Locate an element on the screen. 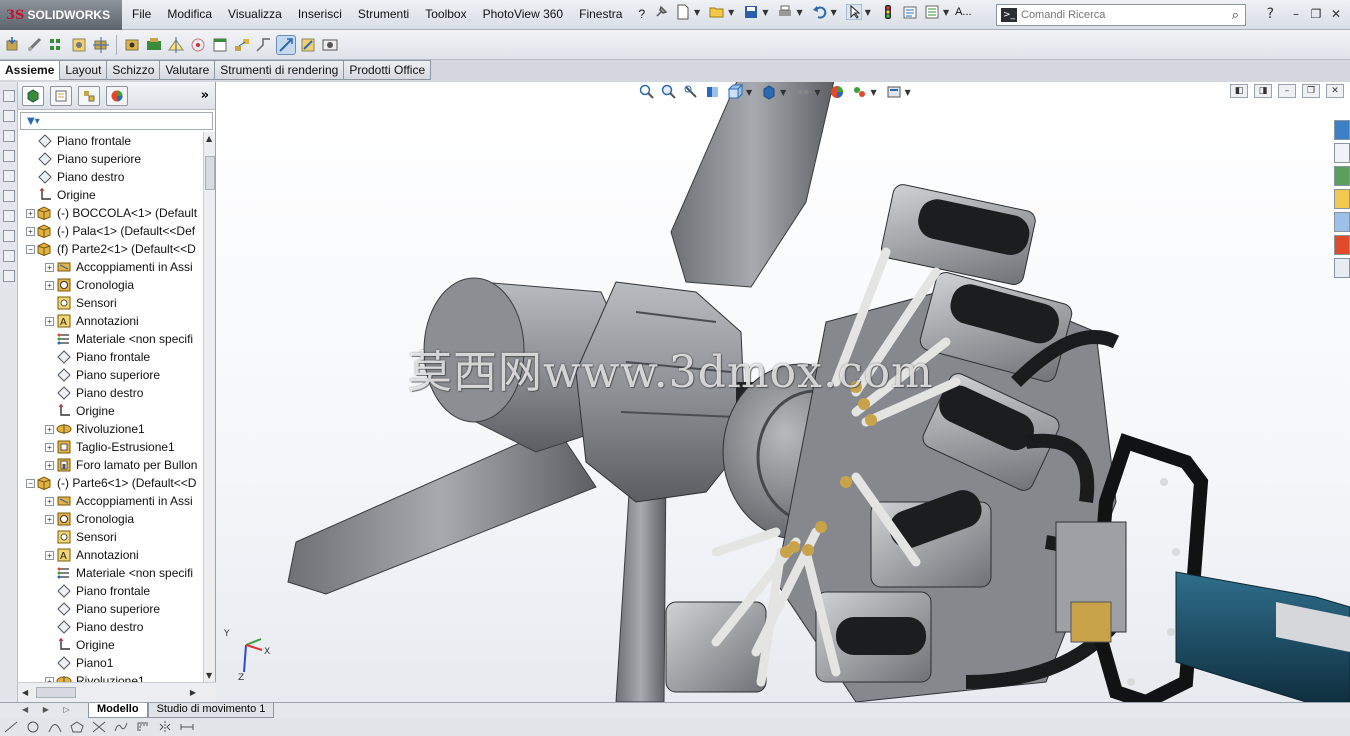 The image size is (1350, 736). menu-modifica: Modifica is located at coordinates (189, 14).